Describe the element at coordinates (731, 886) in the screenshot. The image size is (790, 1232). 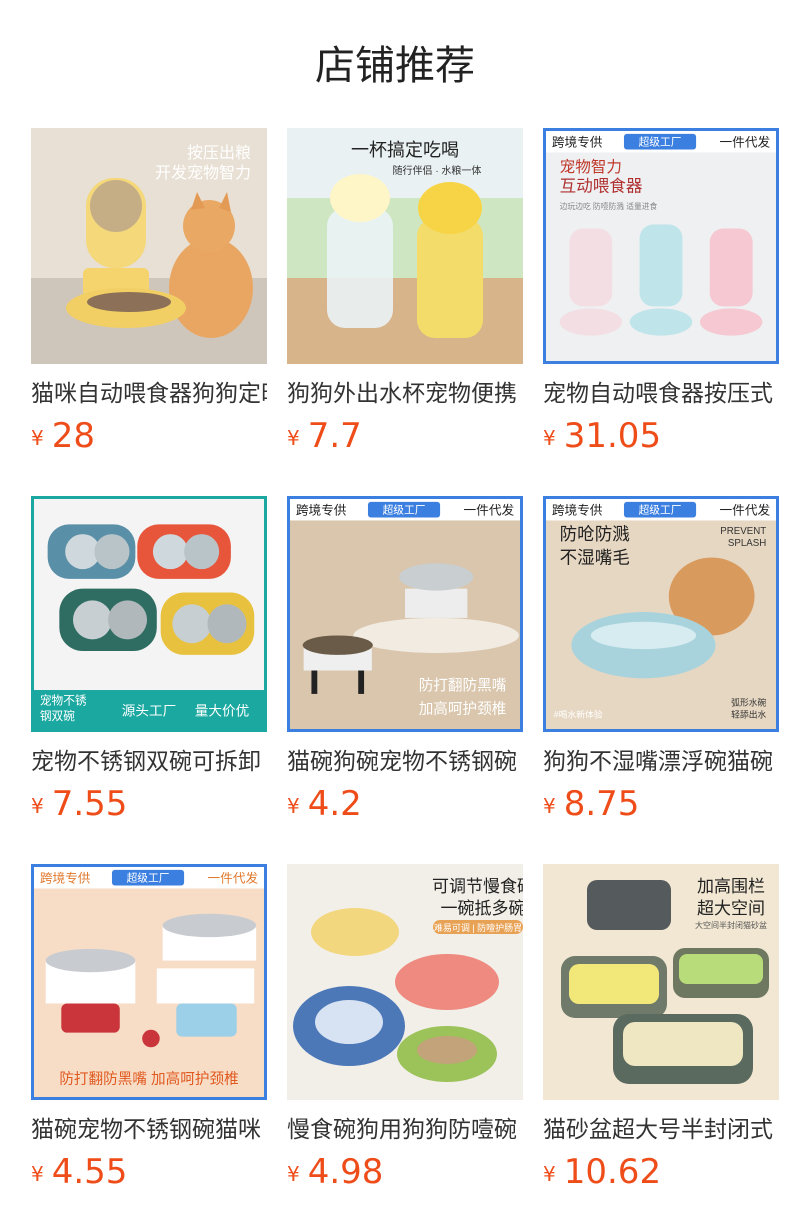
I see `badge-text: 加高围栏` at that location.